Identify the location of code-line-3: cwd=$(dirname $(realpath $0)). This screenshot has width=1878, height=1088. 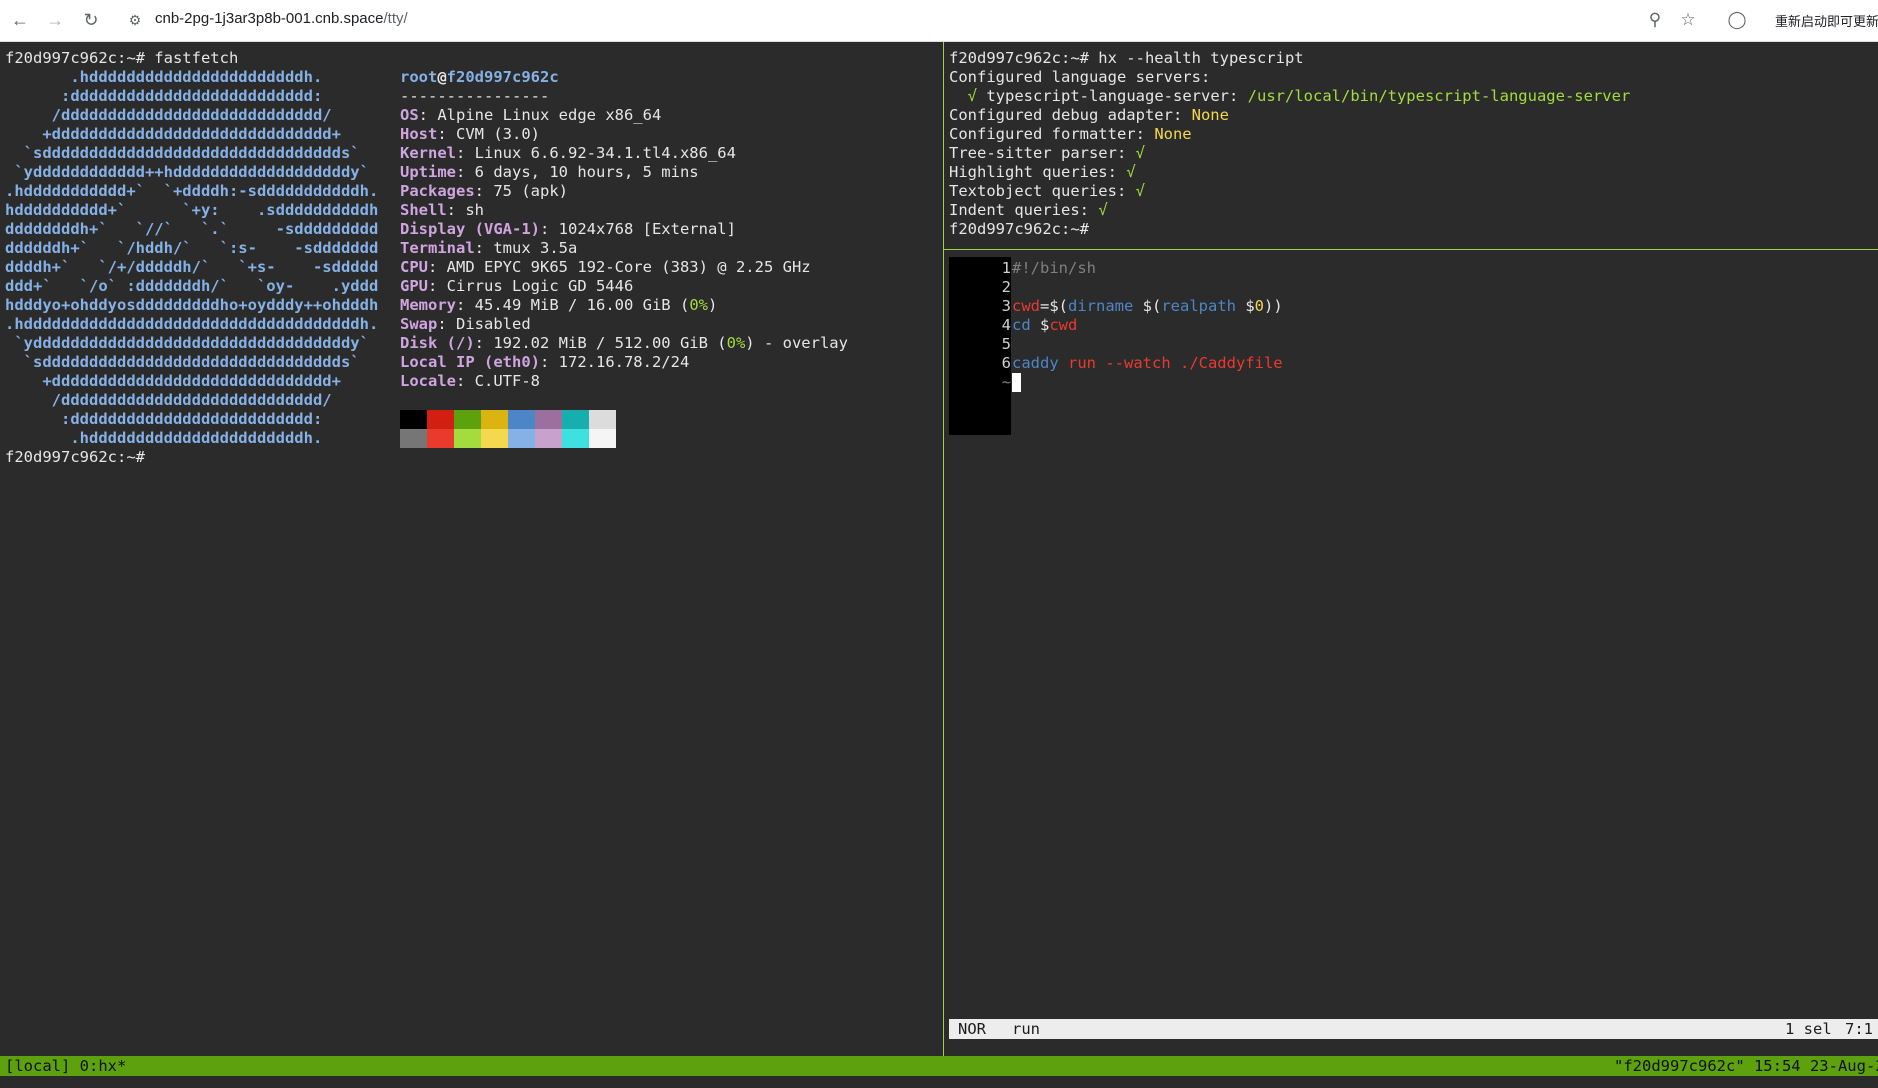
(1147, 306).